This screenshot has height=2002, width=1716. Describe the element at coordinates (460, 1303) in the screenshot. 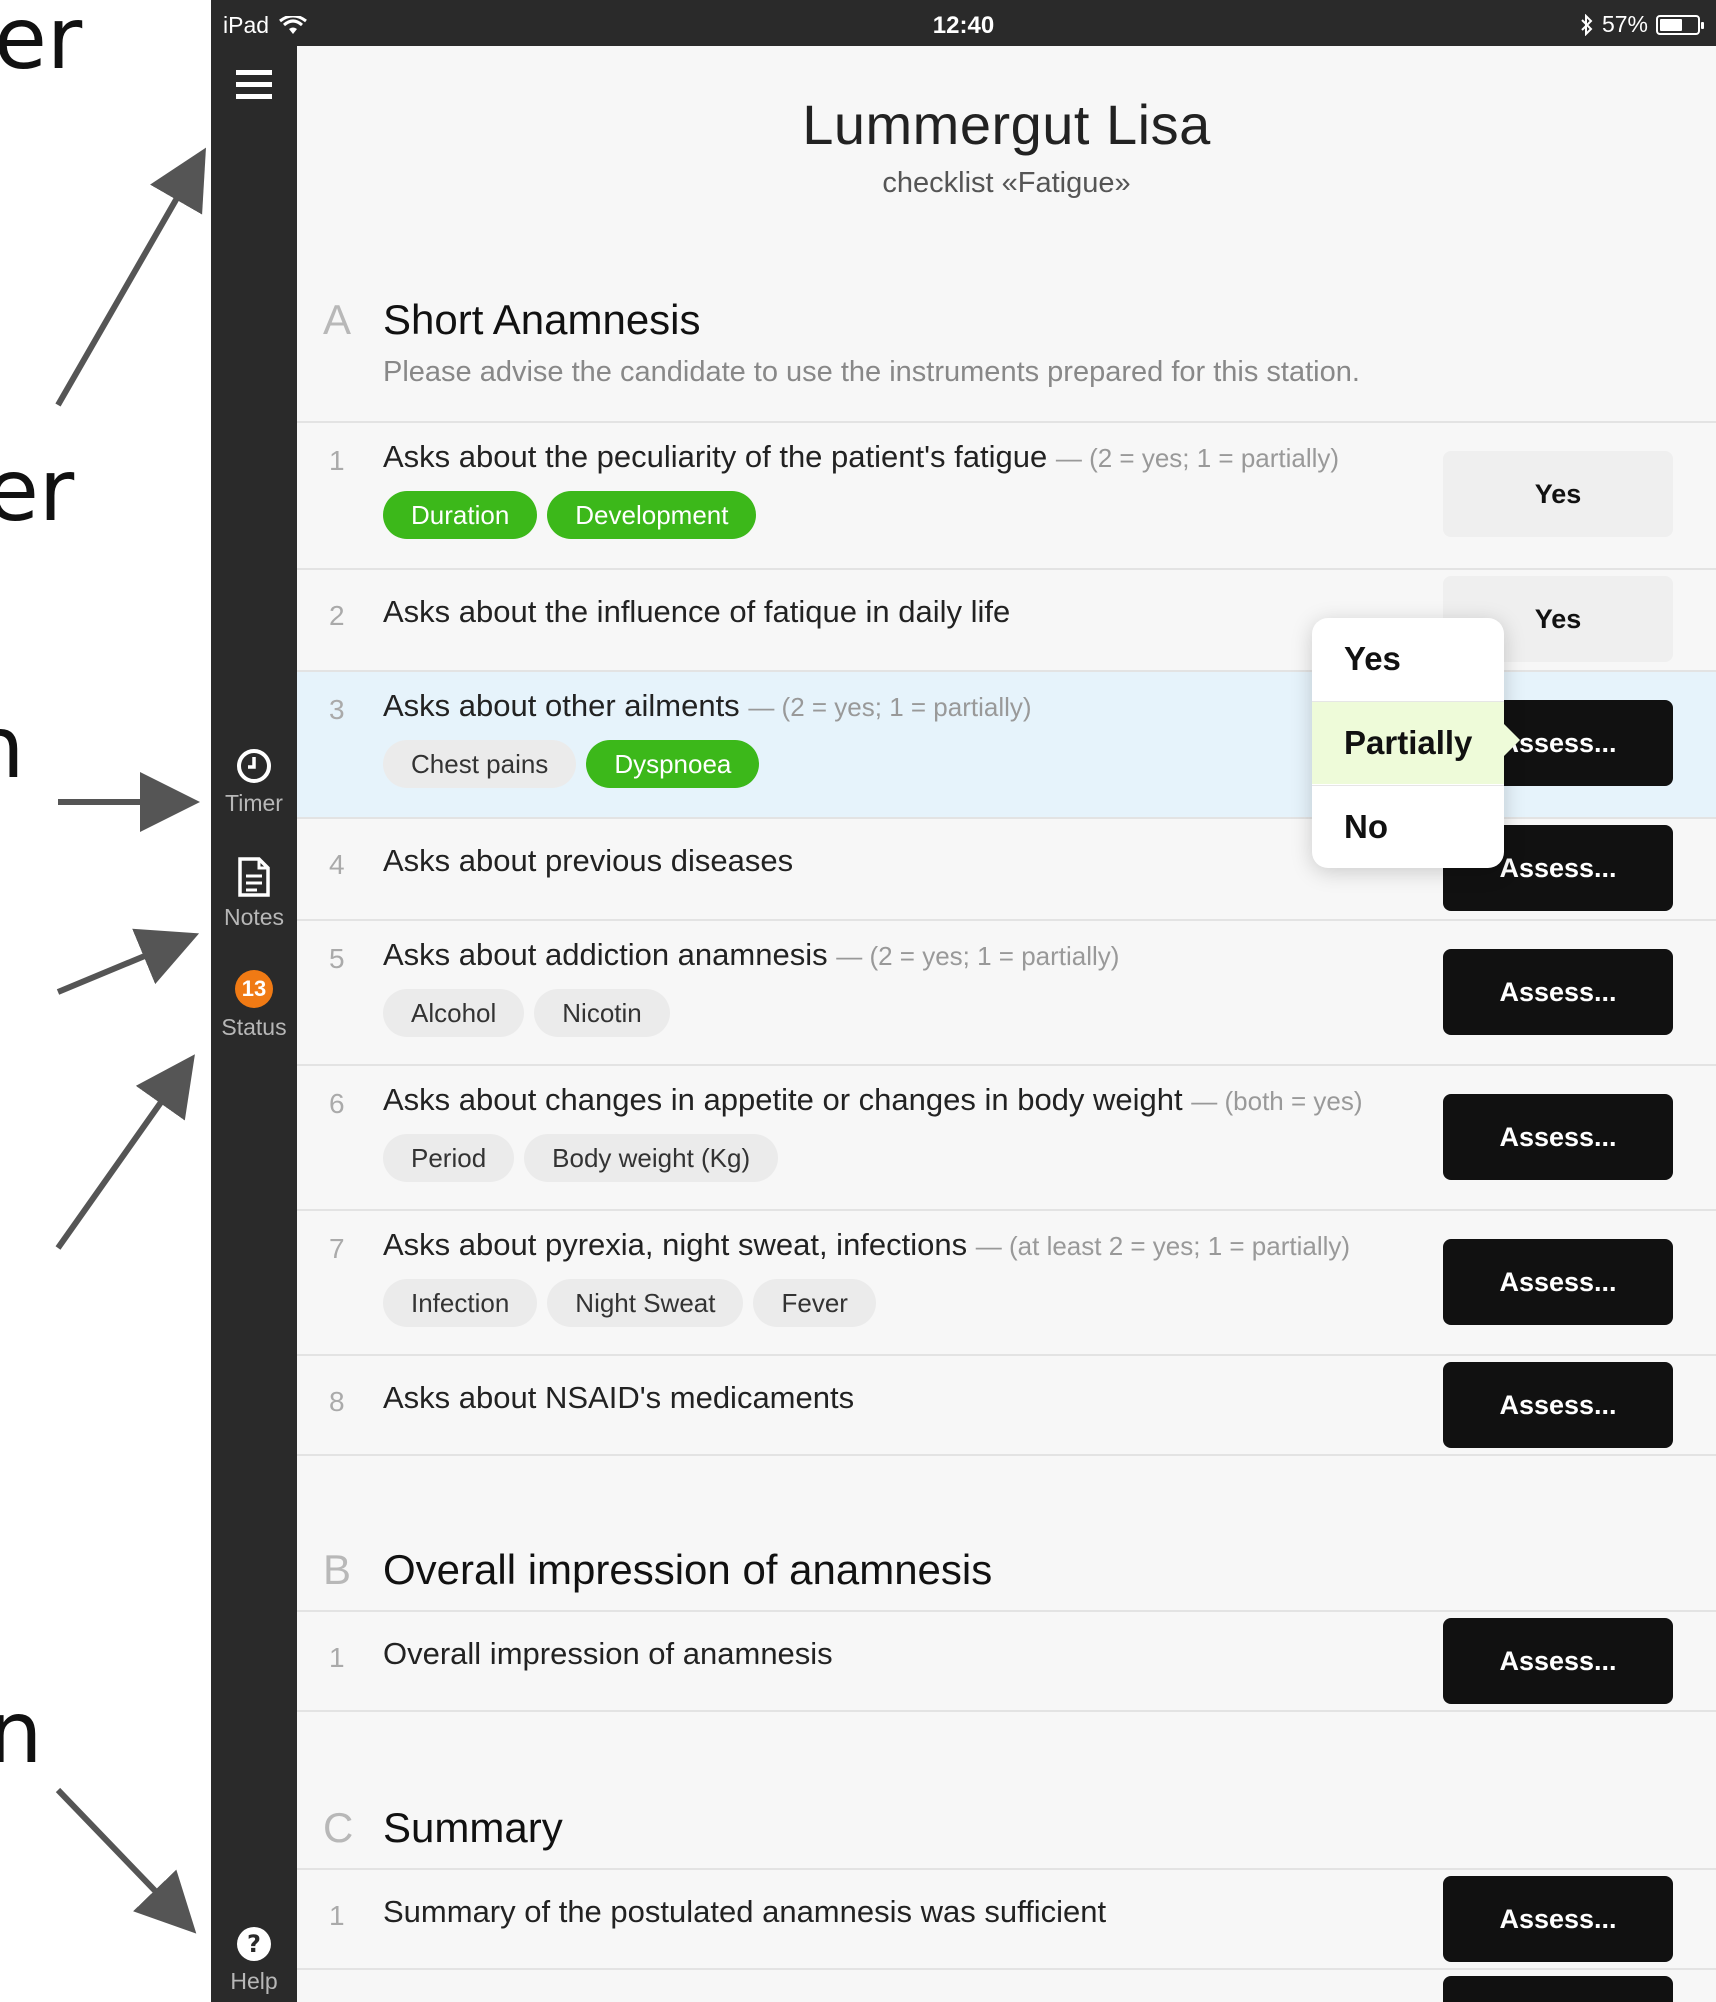

I see `chip-infection: Infection` at that location.